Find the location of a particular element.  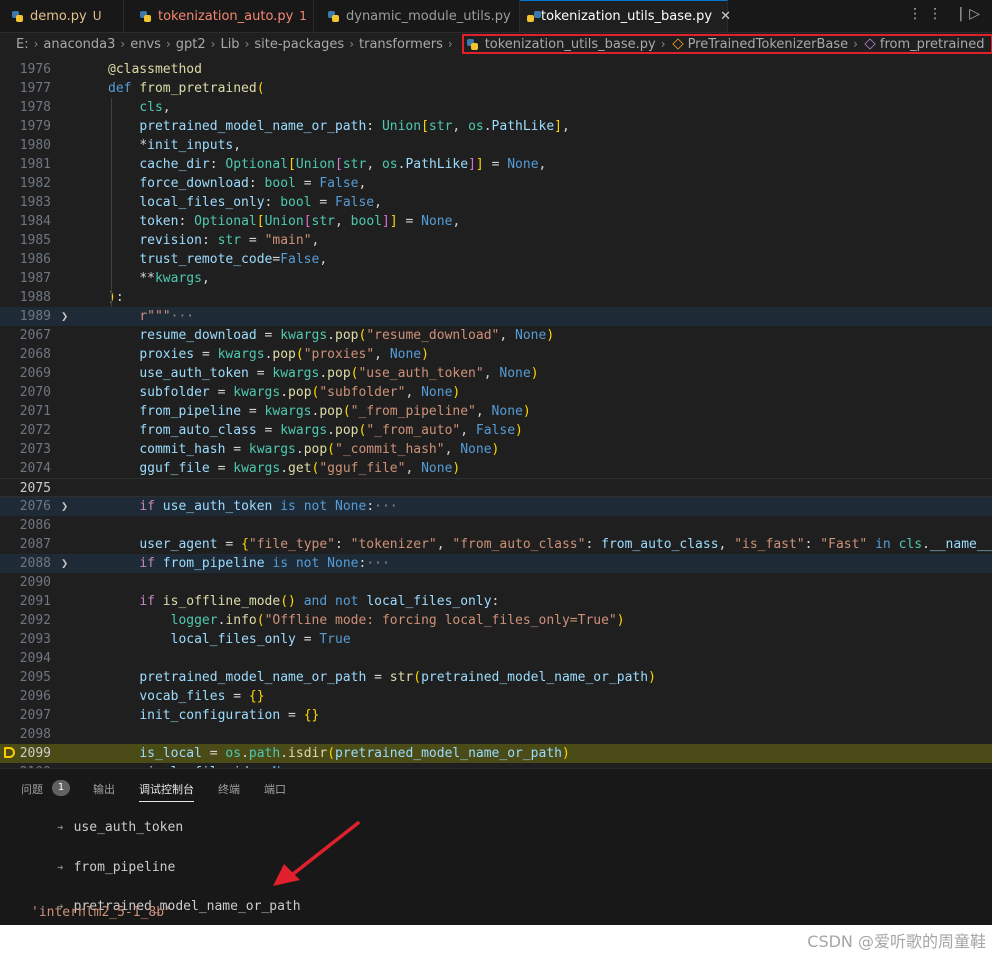

breadcrumb-item: transformers is located at coordinates (401, 44).